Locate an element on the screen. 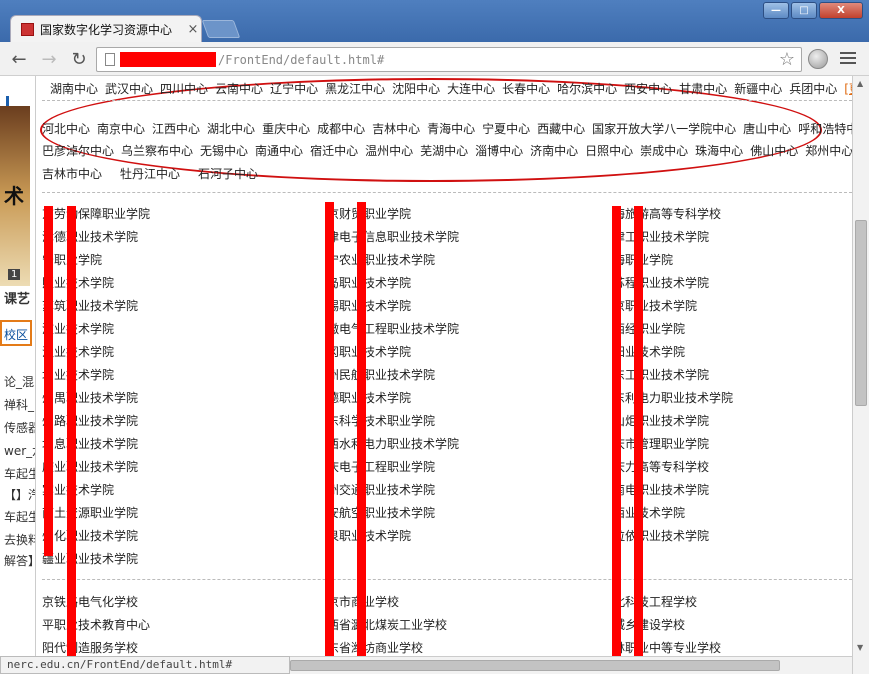  college-link: 津工职业技术学院 is located at coordinates (673, 241).